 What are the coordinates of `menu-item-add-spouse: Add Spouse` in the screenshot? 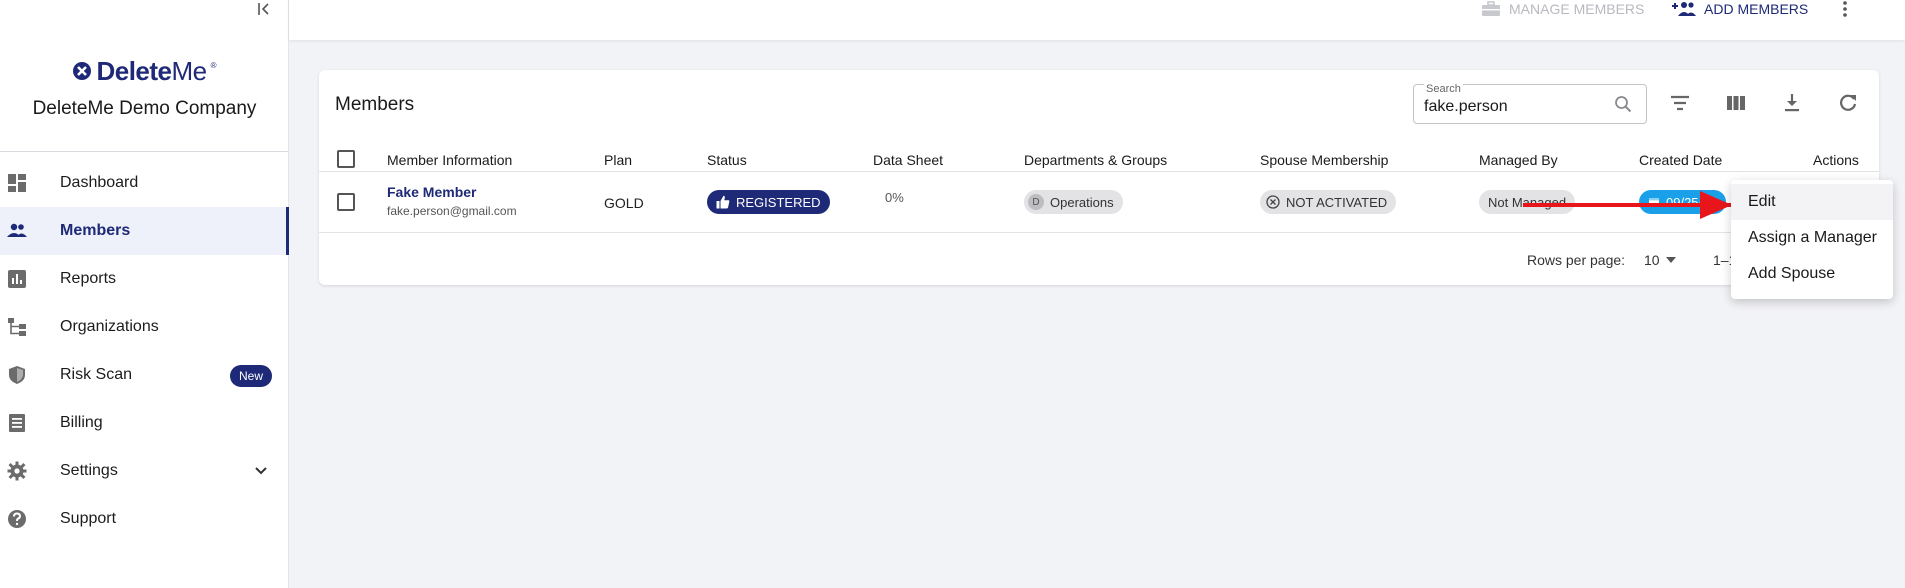 It's located at (1812, 274).